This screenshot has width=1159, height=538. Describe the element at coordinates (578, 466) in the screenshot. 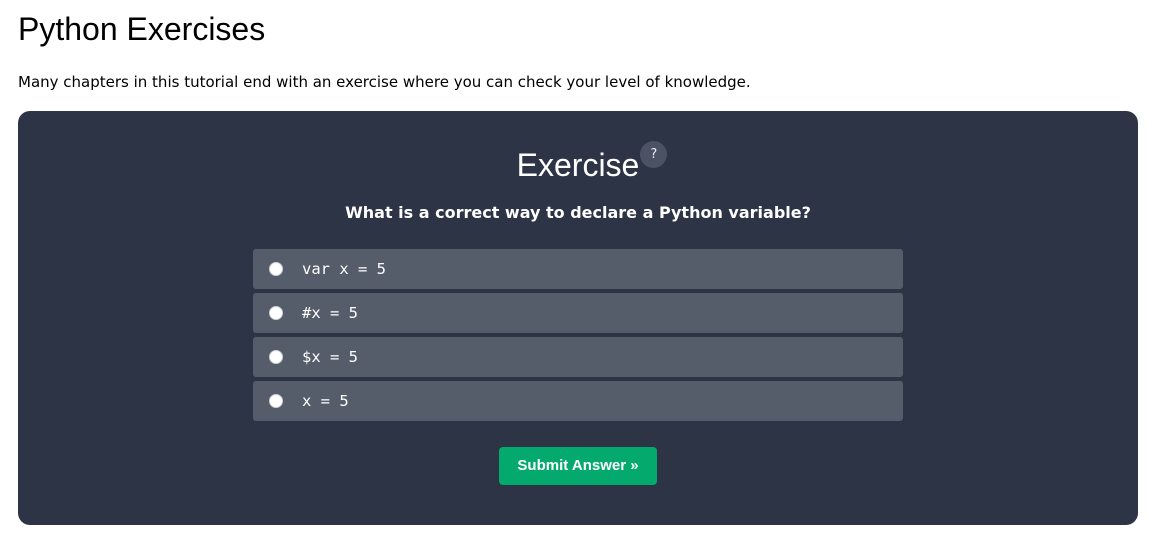

I see `submit-answer-button: Submit Answer »` at that location.